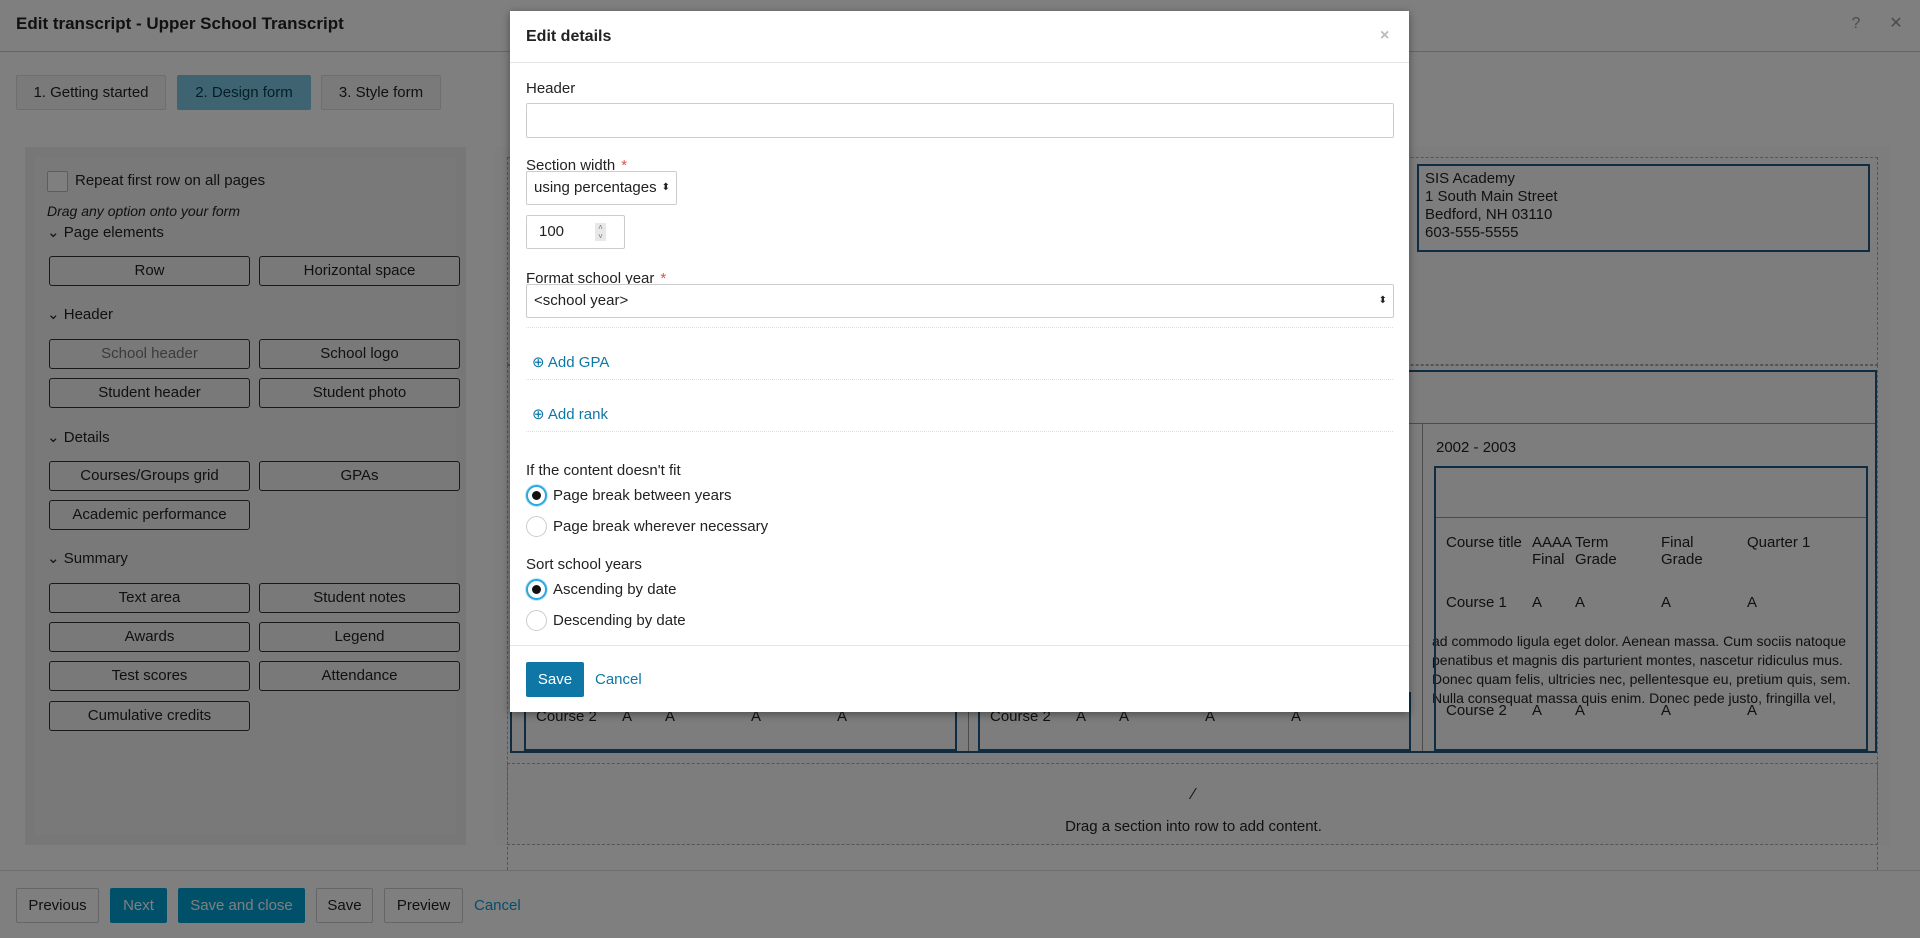 This screenshot has height=938, width=1920. What do you see at coordinates (618, 679) in the screenshot?
I see `dialog-cancel-link: Cancel` at bounding box center [618, 679].